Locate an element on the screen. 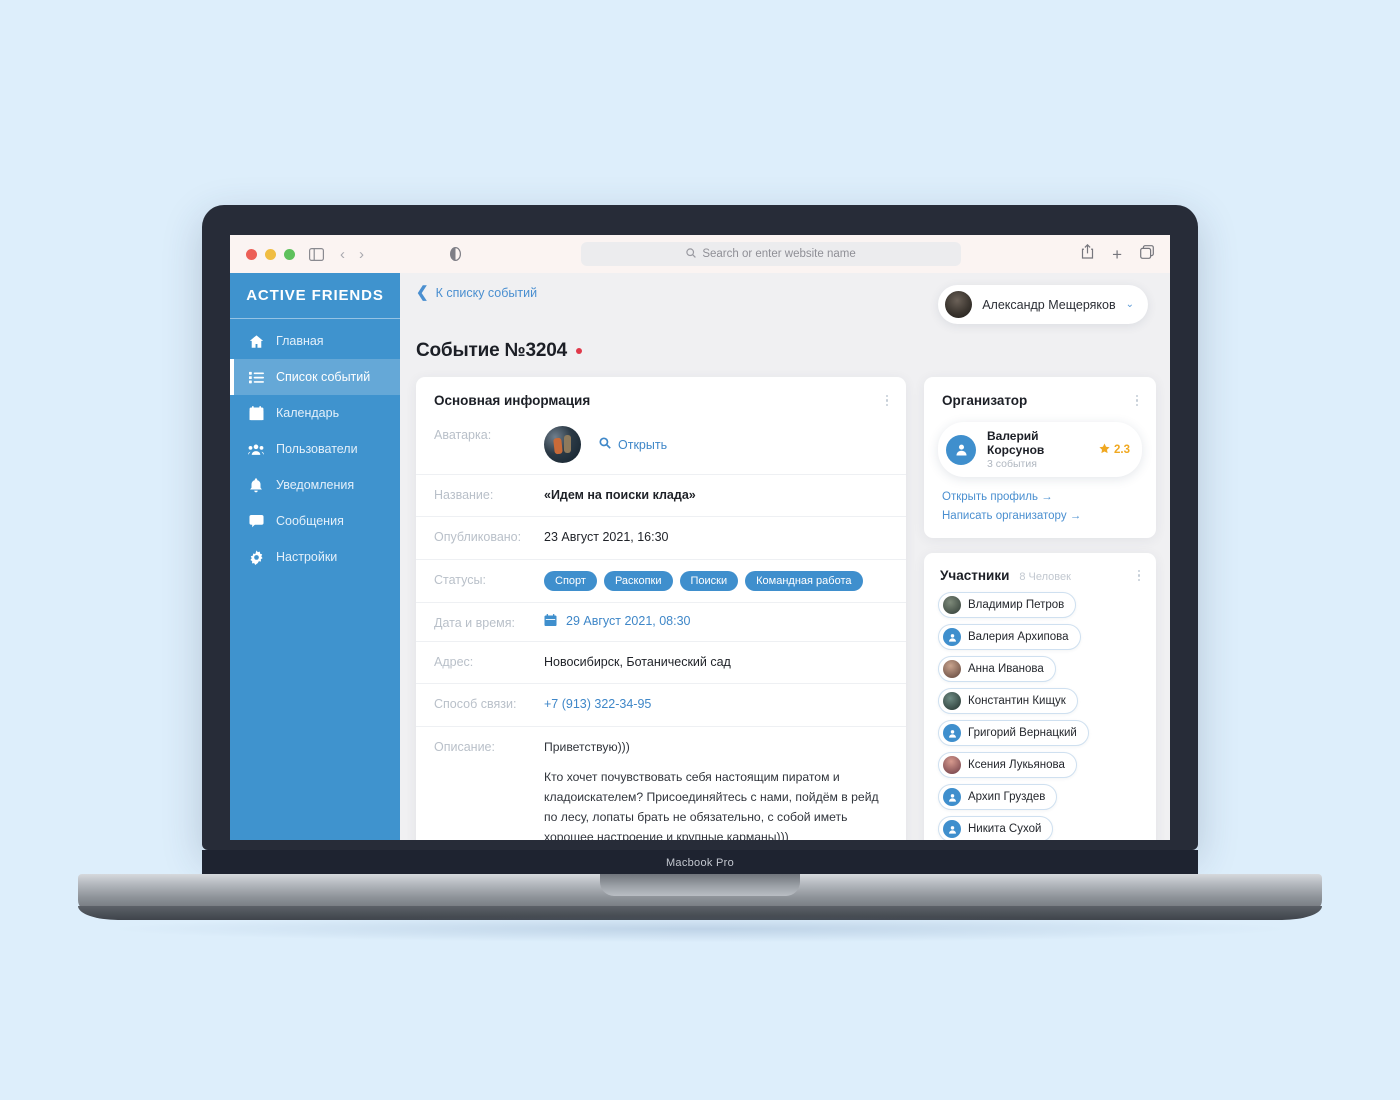 The height and width of the screenshot is (1100, 1400). laptop-shadow is located at coordinates (700, 929).